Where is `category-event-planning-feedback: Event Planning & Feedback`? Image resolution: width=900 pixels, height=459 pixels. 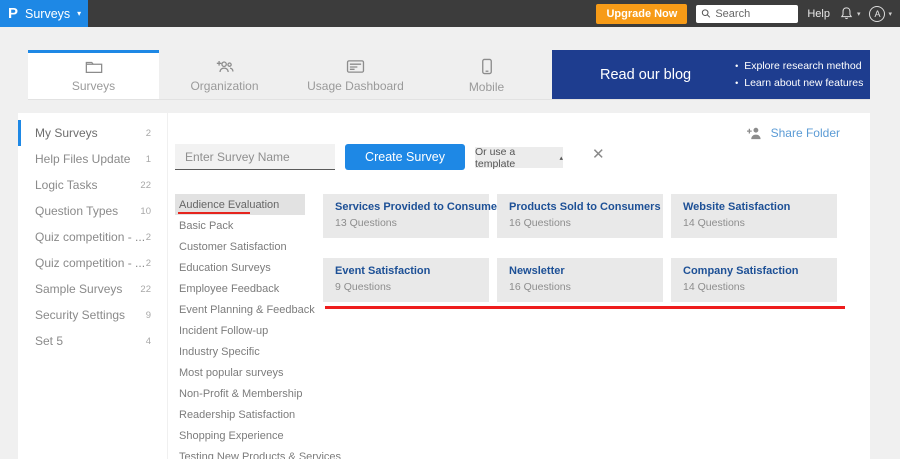 category-event-planning-feedback: Event Planning & Feedback is located at coordinates (245, 309).